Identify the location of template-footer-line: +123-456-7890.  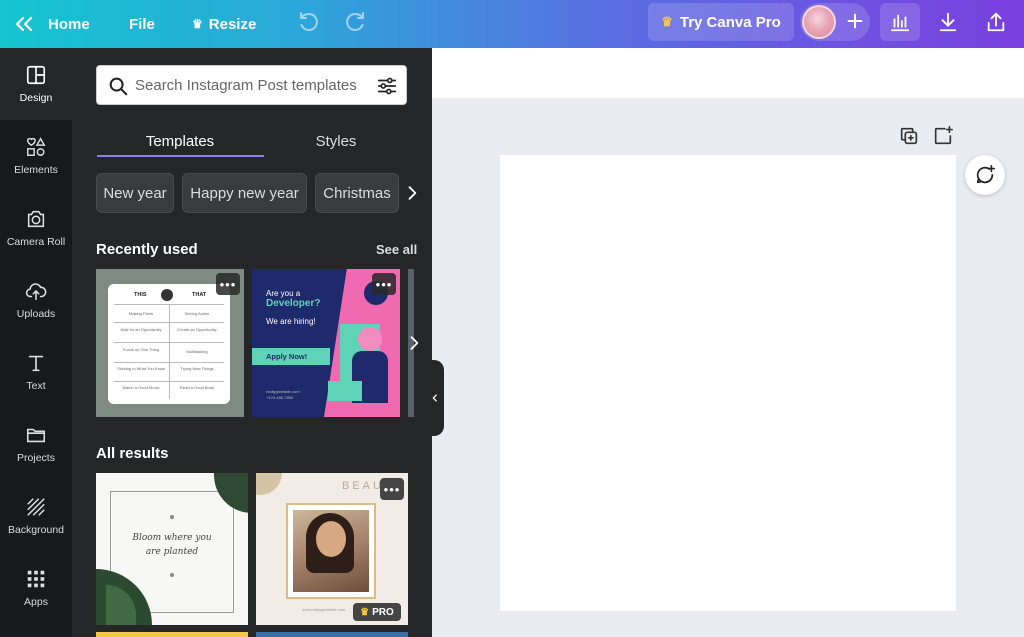
(280, 397).